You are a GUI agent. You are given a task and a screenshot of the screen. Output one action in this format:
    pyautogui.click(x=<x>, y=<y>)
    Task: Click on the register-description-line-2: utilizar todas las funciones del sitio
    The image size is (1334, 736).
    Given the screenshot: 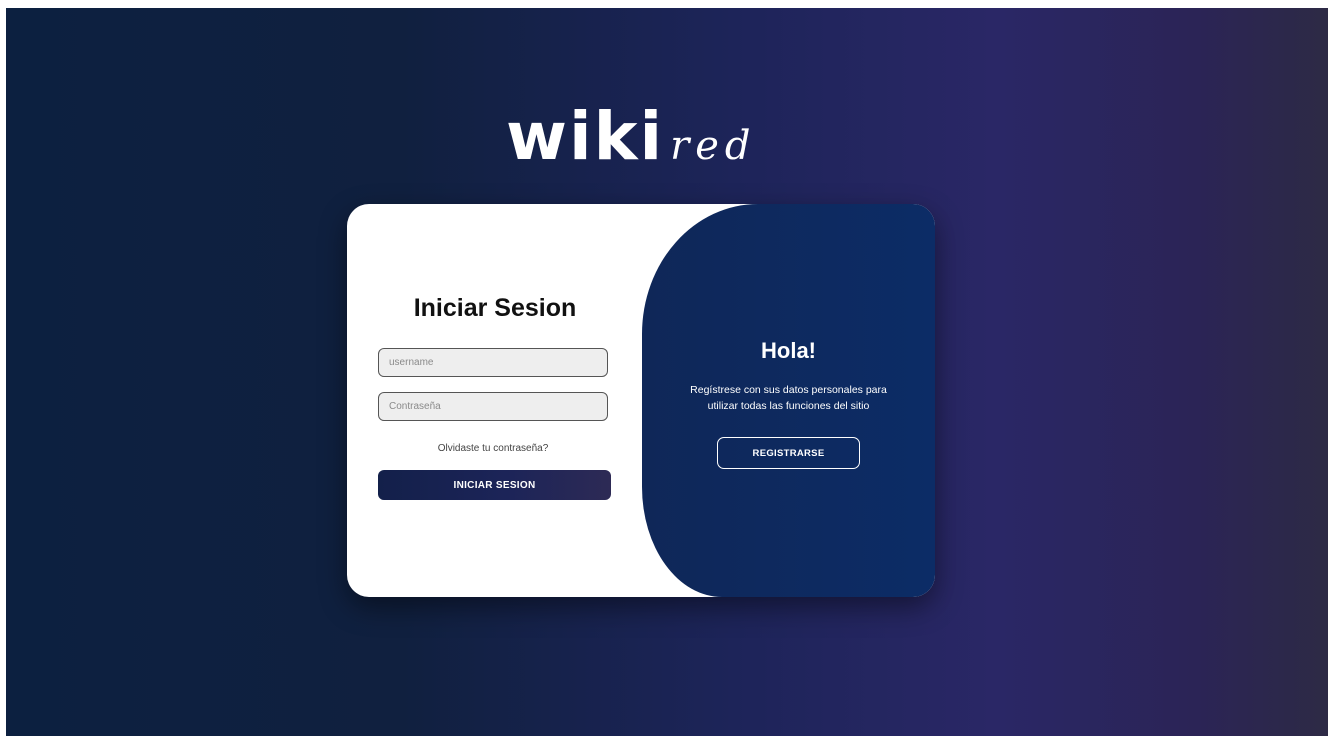 What is the action you would take?
    pyautogui.click(x=788, y=406)
    